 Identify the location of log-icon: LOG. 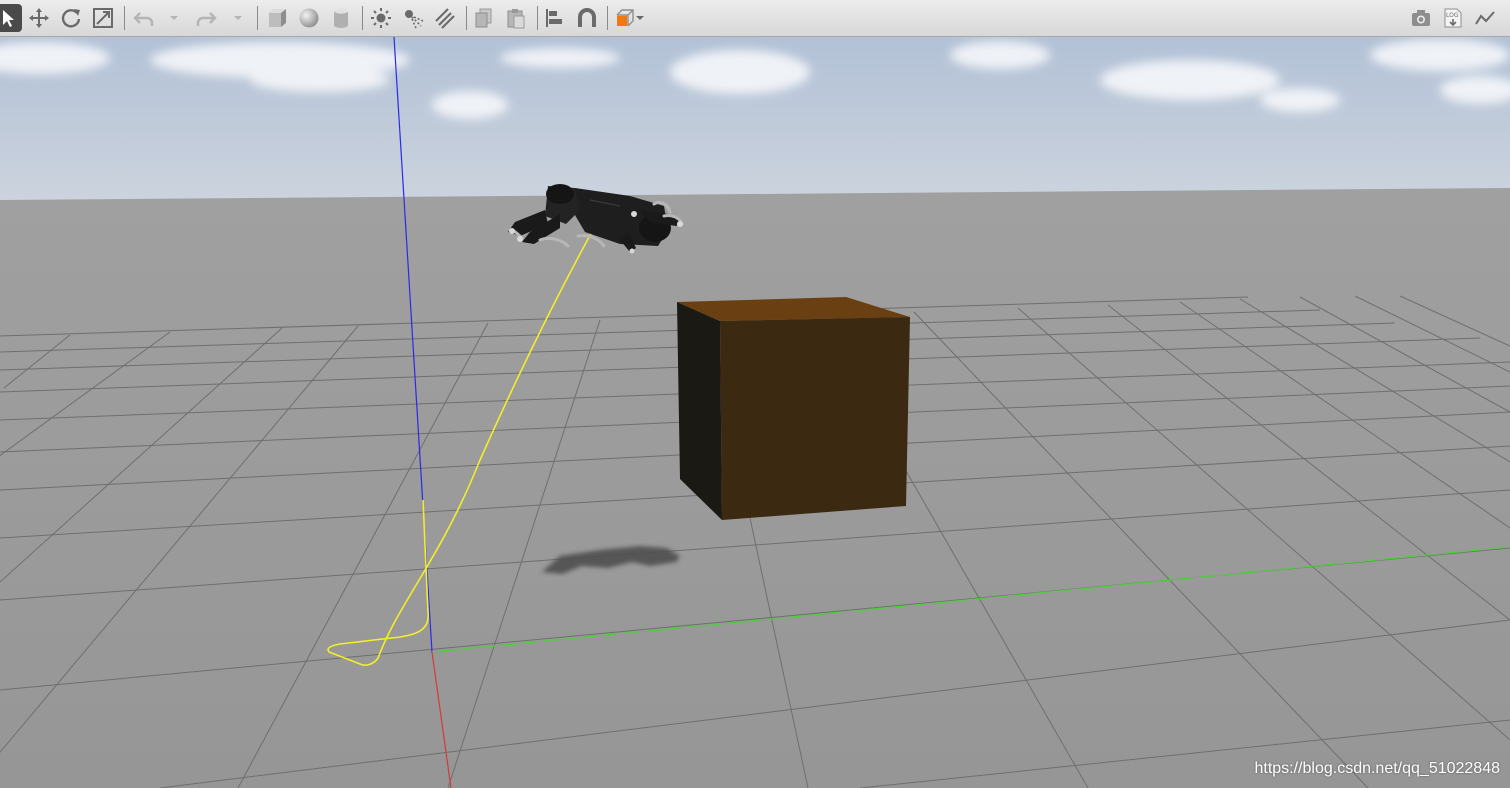
(1453, 18).